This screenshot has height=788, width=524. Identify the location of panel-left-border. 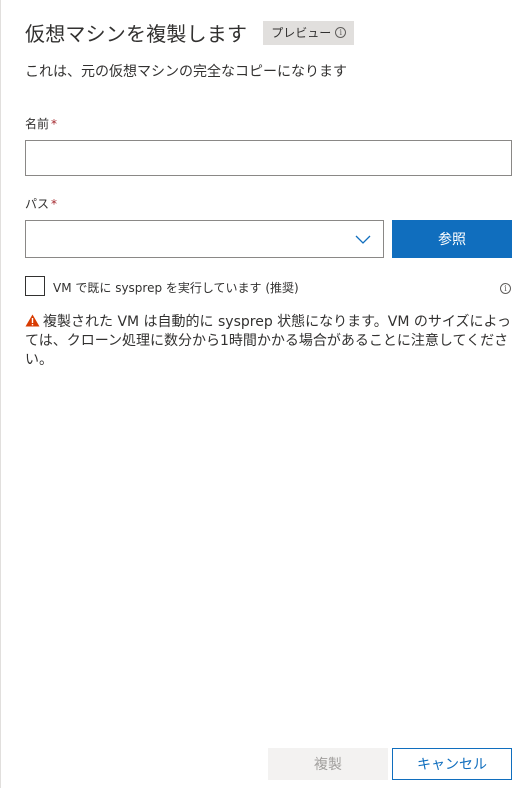
(0, 394).